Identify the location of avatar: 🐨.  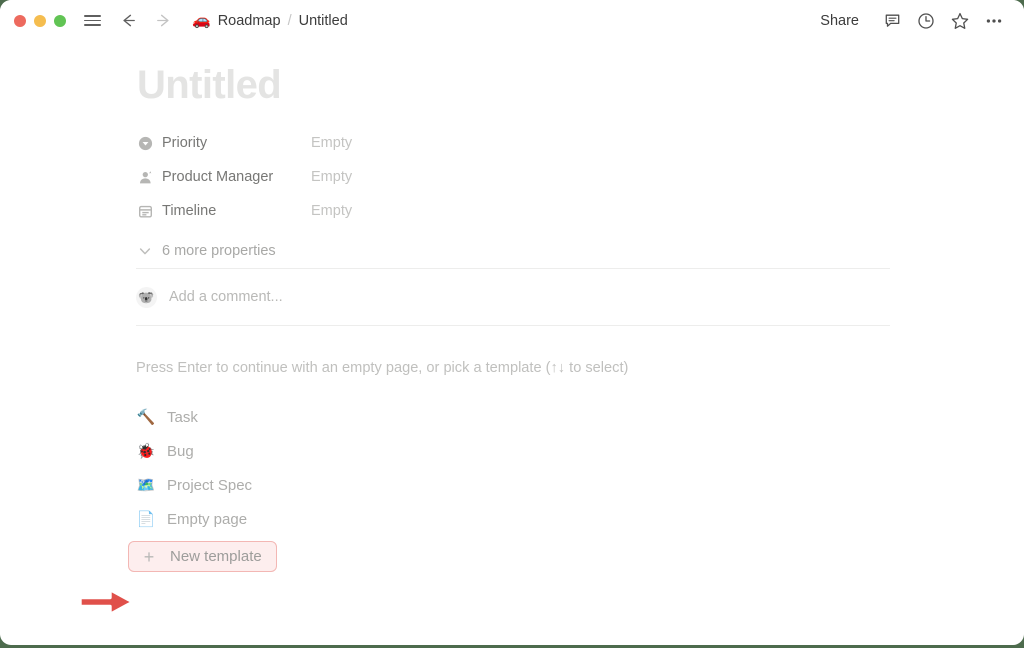
(146, 297).